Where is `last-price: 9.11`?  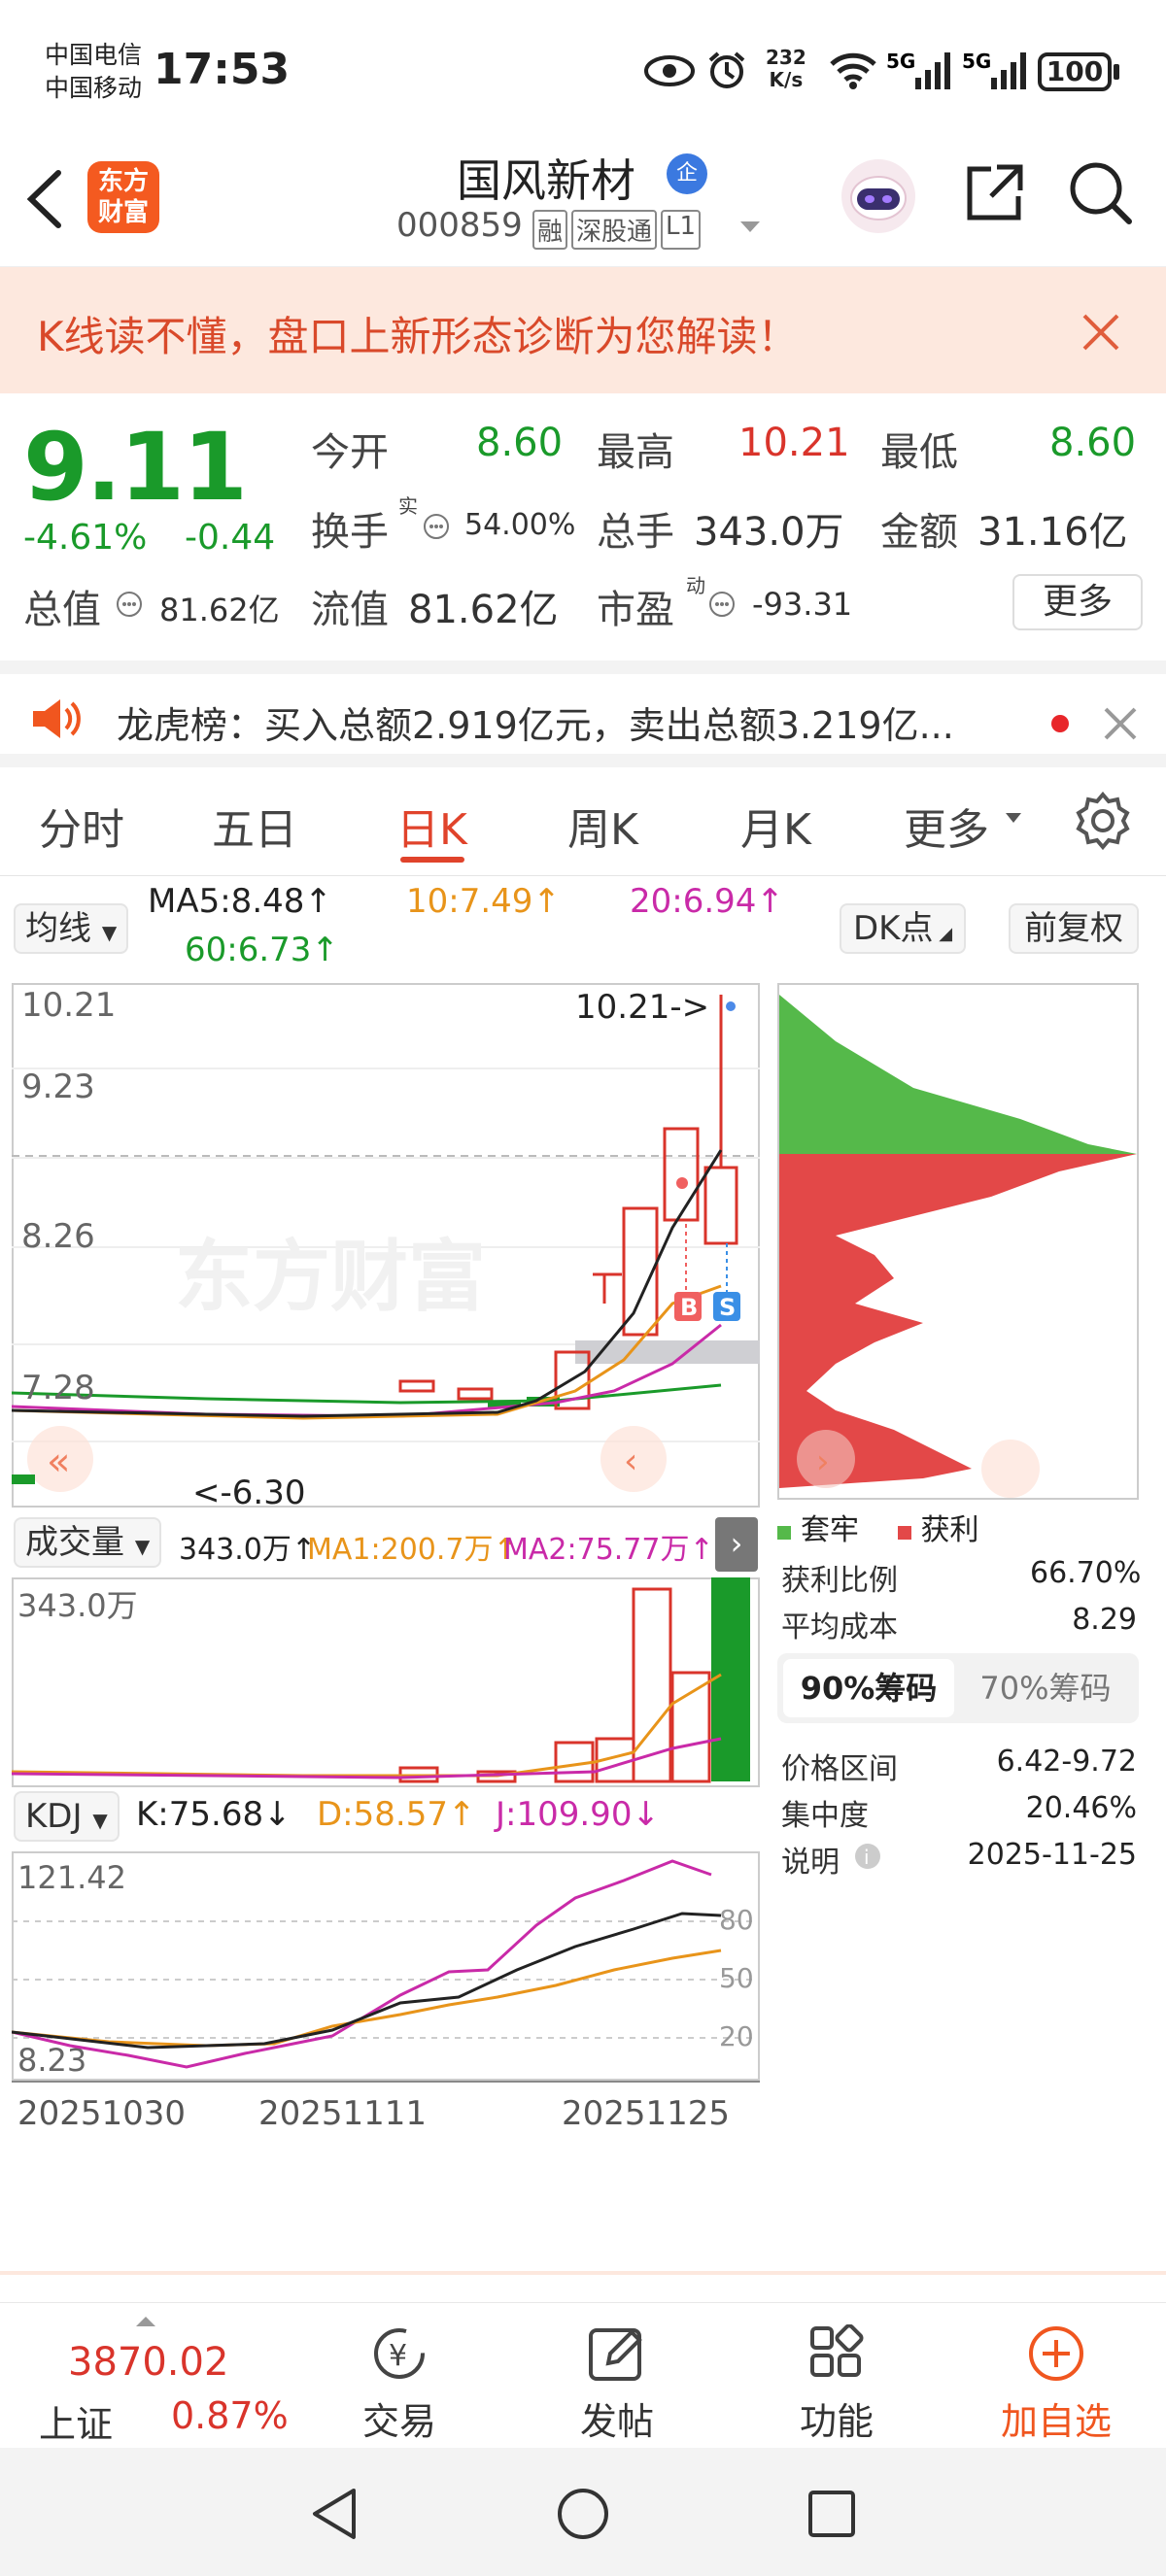 last-price: 9.11 is located at coordinates (135, 467).